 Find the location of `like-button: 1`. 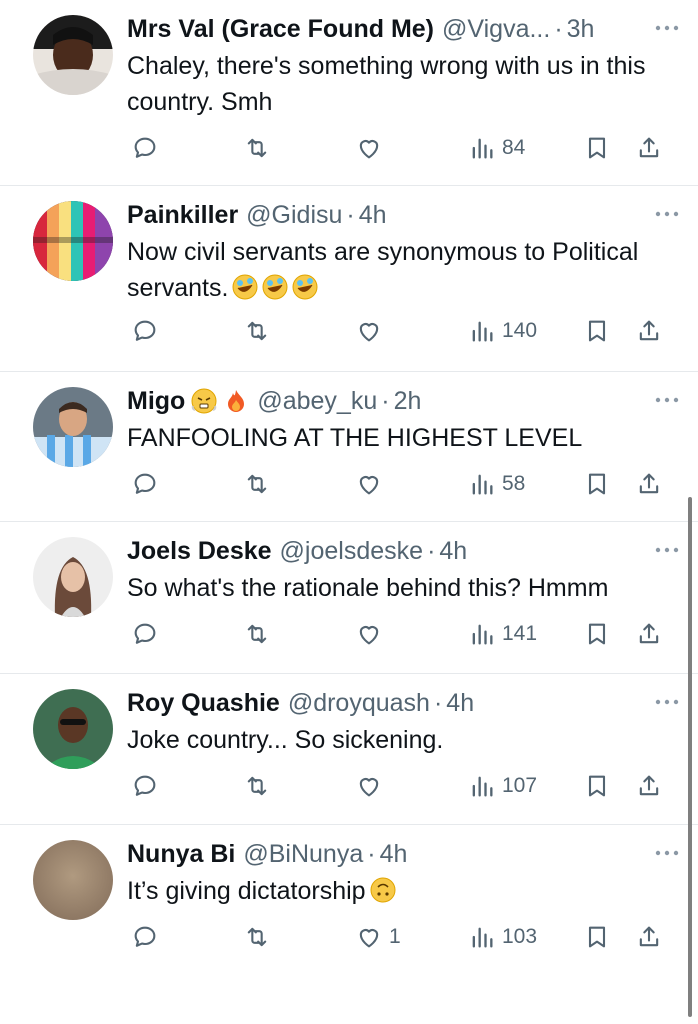

like-button: 1 is located at coordinates (378, 937).